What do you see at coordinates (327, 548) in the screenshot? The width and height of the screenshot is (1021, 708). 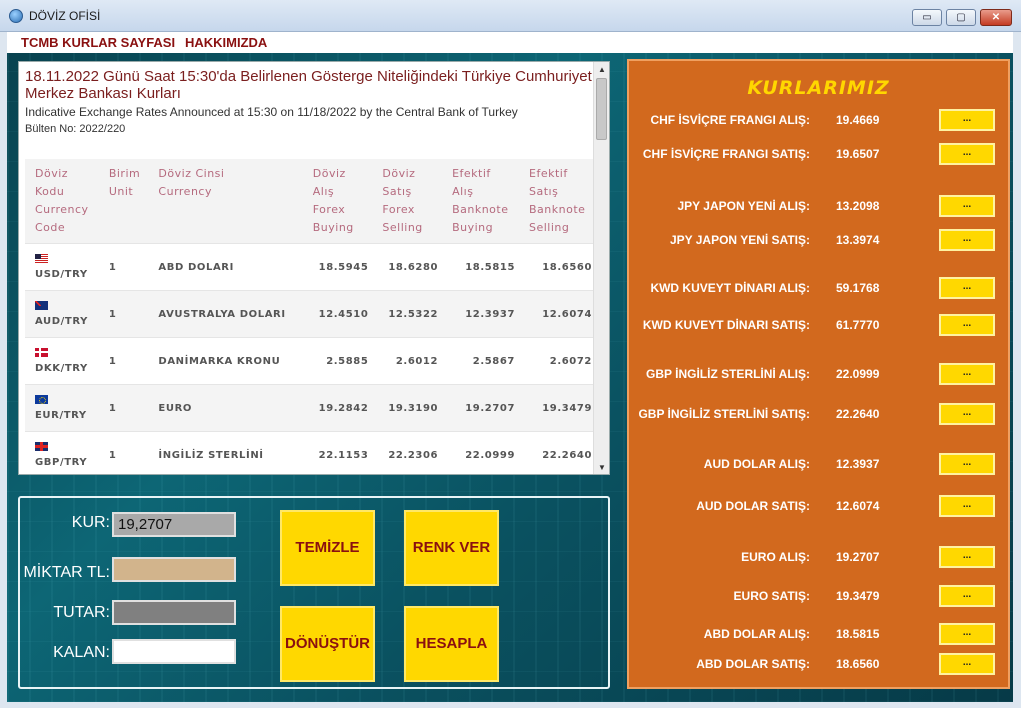 I see `temizle-button: TEMİZLE` at bounding box center [327, 548].